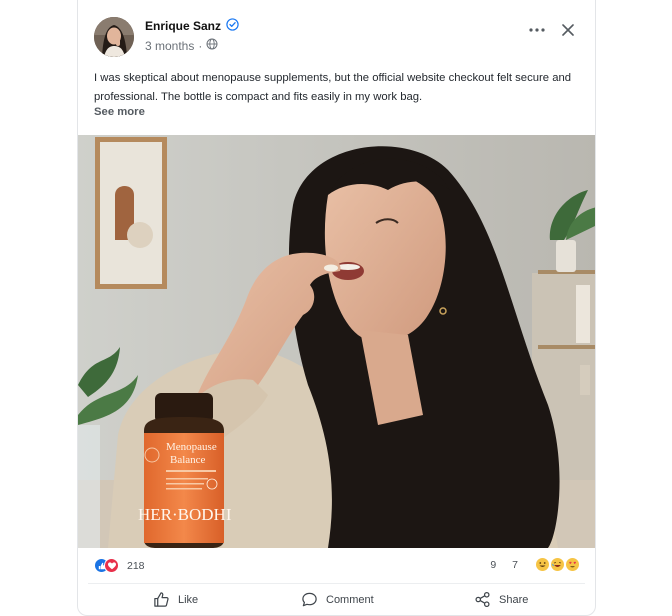 Image resolution: width=672 pixels, height=616 pixels. Describe the element at coordinates (119, 112) in the screenshot. I see `see-more-link: See more` at that location.